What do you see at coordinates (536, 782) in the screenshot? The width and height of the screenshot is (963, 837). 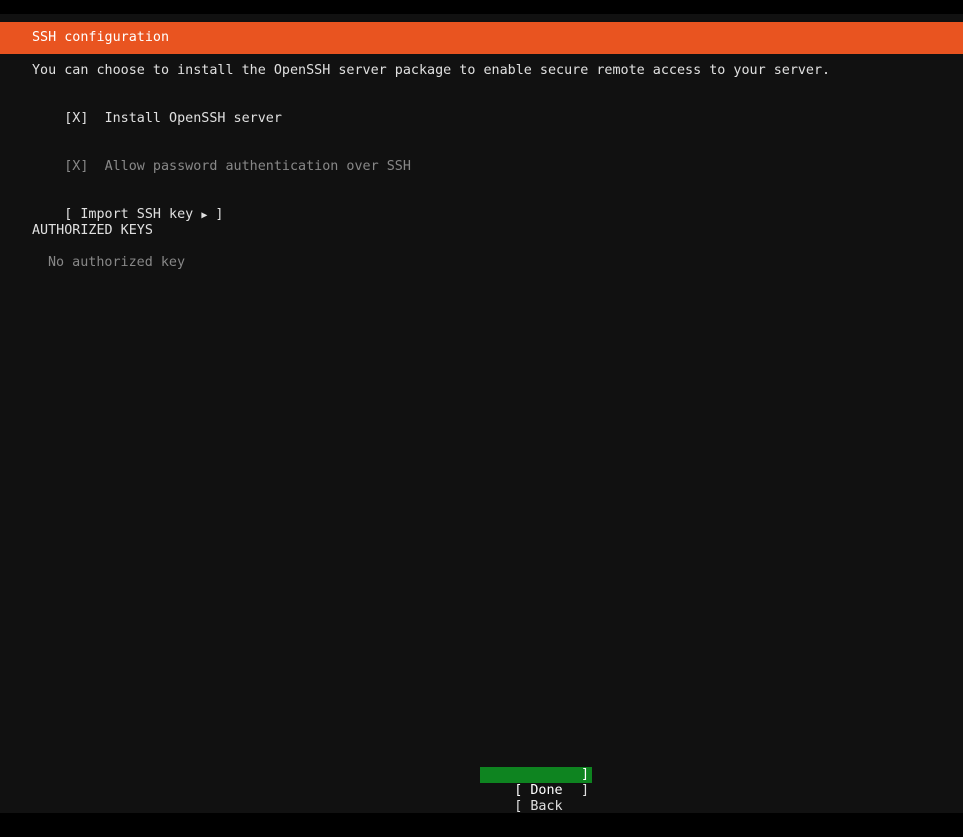 I see `done-button: [ Done ]` at bounding box center [536, 782].